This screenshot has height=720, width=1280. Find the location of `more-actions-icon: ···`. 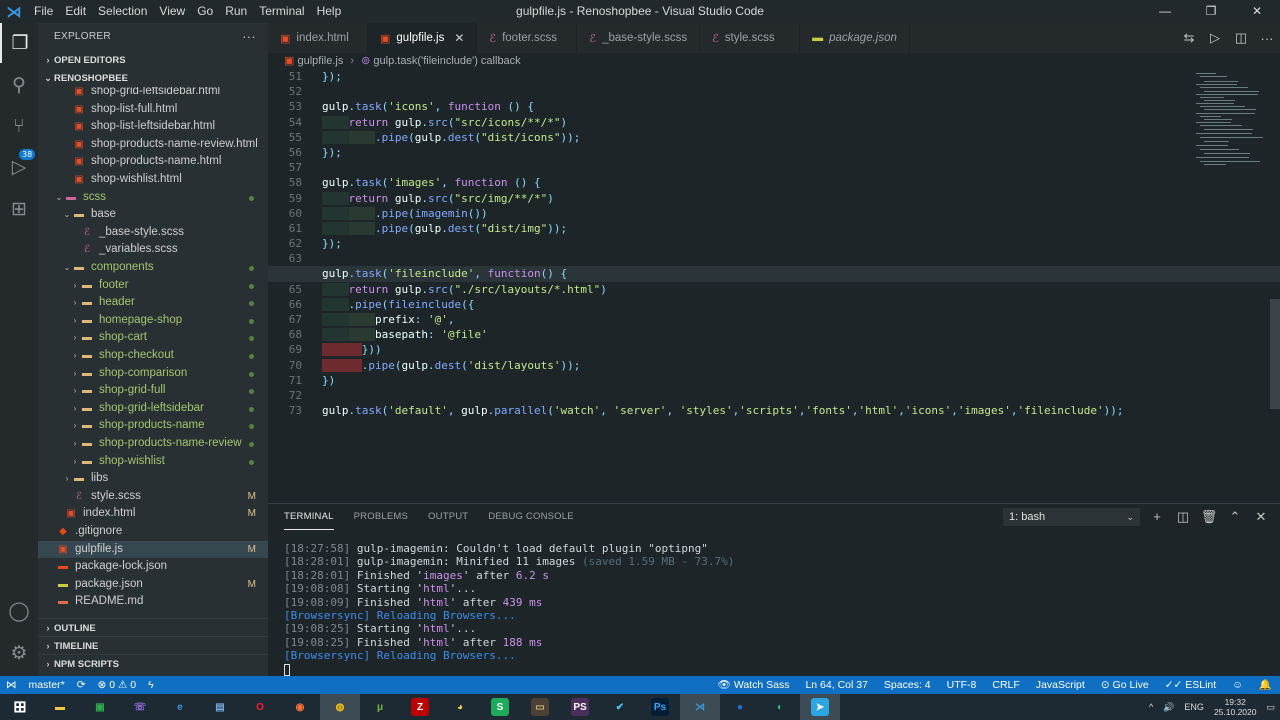

more-actions-icon: ··· is located at coordinates (249, 37).